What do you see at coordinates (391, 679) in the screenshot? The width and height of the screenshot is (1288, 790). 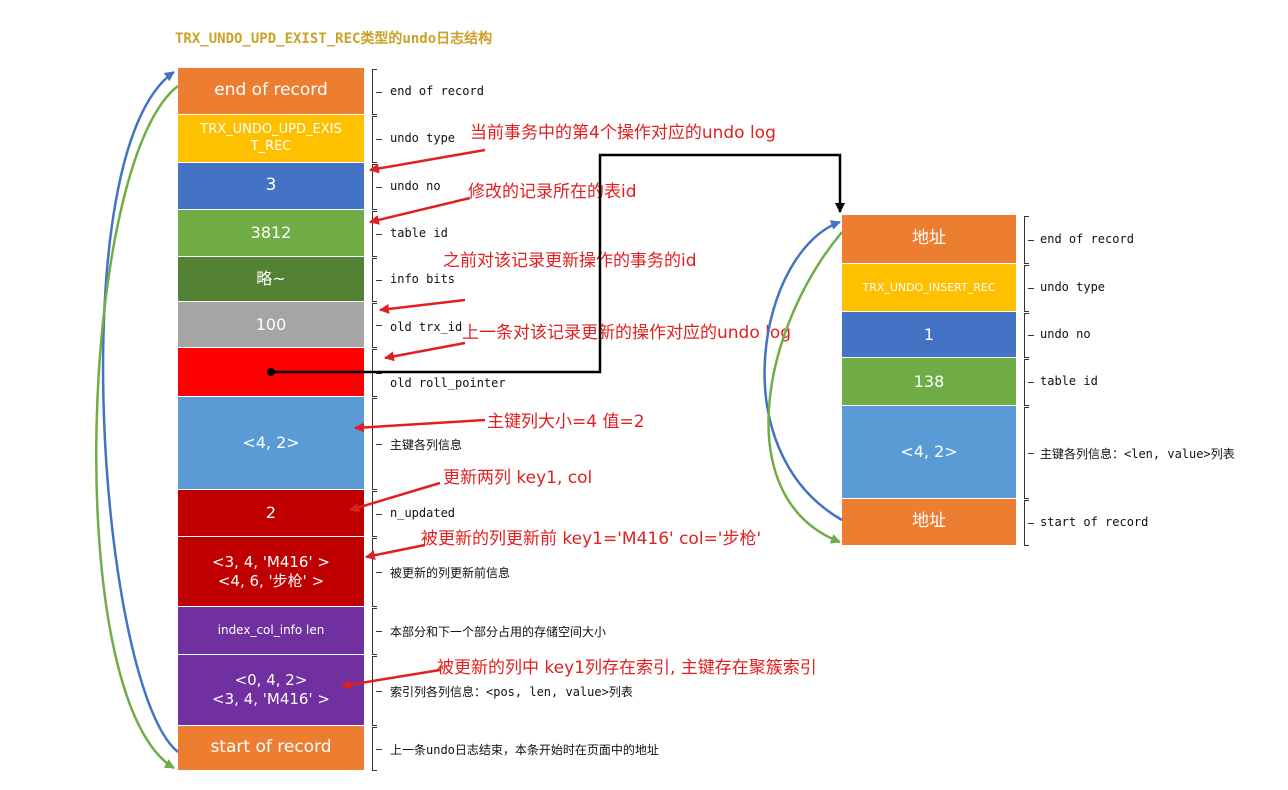 I see `note-arrow-index-cols` at bounding box center [391, 679].